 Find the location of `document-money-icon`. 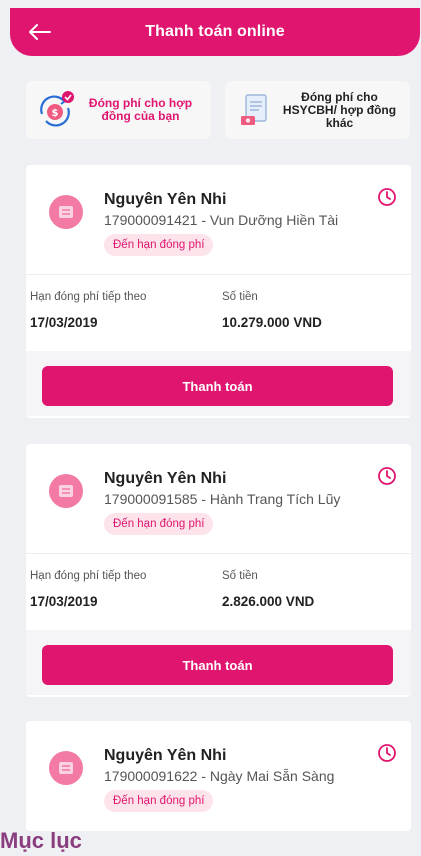

document-money-icon is located at coordinates (255, 110).